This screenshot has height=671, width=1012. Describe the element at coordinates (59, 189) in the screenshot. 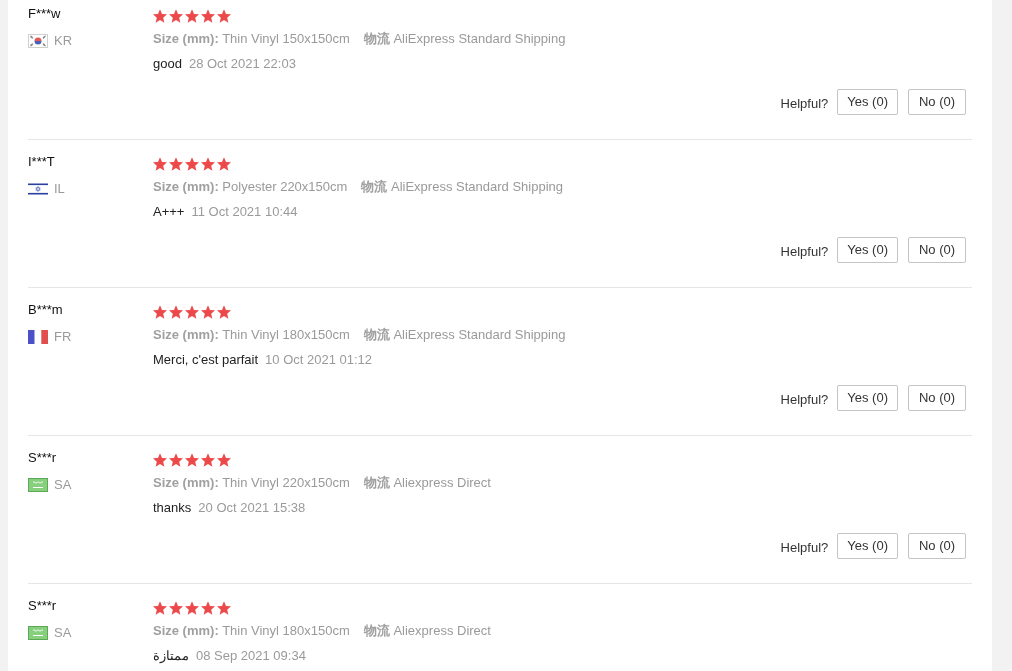

I see `country-code: IL` at that location.